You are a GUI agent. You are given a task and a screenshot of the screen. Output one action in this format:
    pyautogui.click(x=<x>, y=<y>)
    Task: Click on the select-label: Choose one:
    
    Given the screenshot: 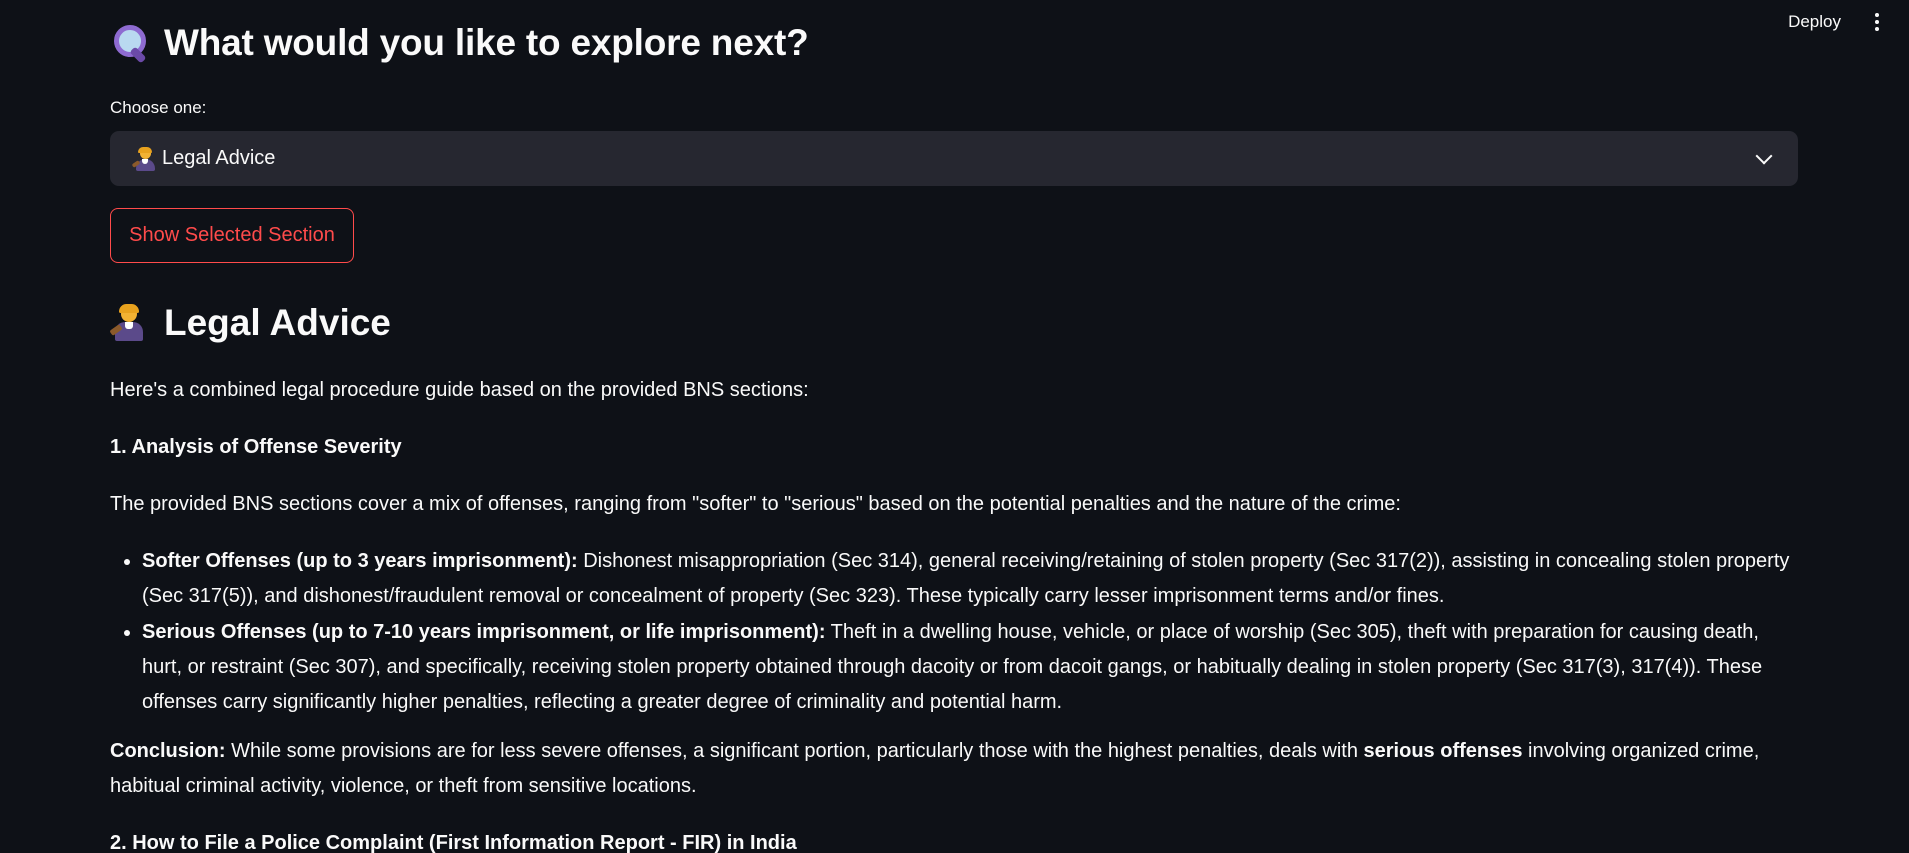 What is the action you would take?
    pyautogui.click(x=158, y=107)
    